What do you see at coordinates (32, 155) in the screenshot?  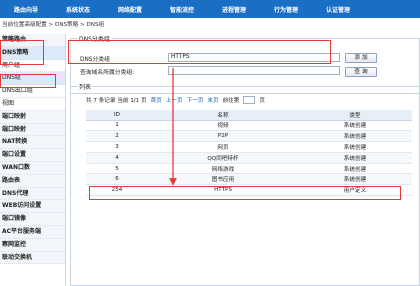 I see `sidebar-item-9: 端口设置` at bounding box center [32, 155].